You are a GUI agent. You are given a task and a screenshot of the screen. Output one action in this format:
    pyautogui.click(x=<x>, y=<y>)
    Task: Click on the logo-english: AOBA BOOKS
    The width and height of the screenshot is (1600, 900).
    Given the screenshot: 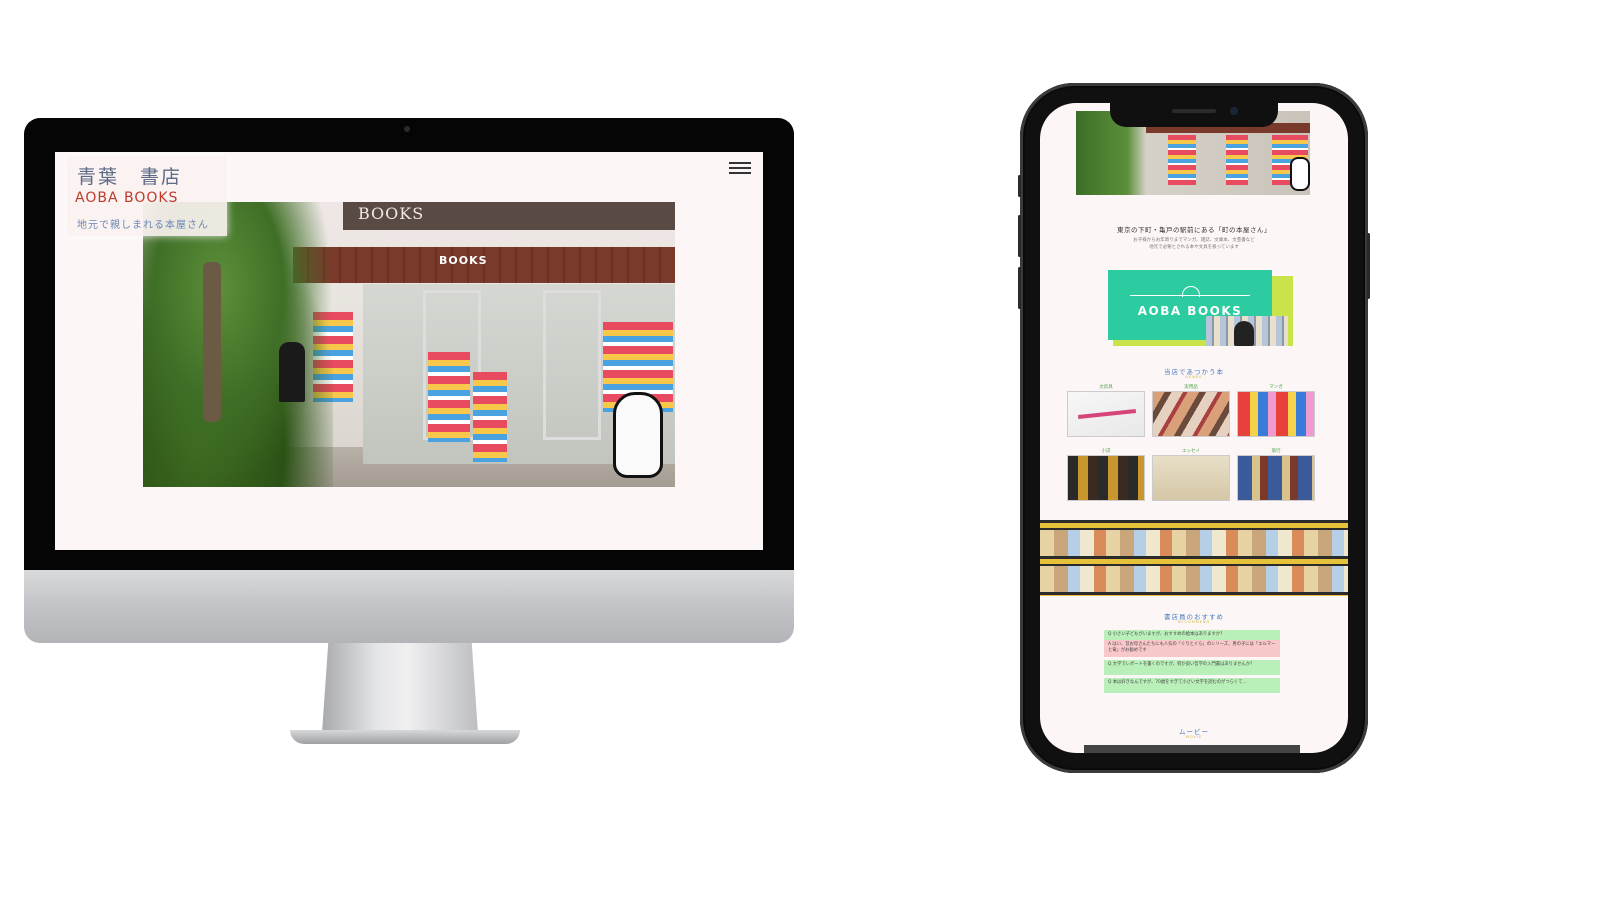 What is the action you would take?
    pyautogui.click(x=127, y=198)
    